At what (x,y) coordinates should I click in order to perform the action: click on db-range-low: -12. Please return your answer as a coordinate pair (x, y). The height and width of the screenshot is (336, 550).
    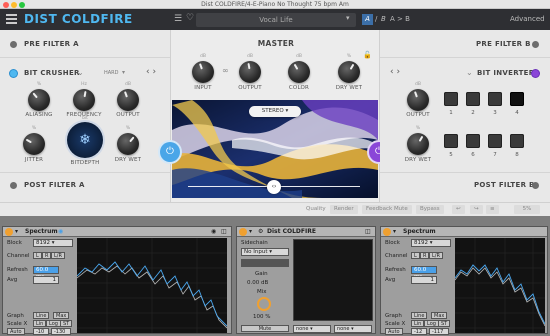
    Looking at the image, I should click on (419, 331).